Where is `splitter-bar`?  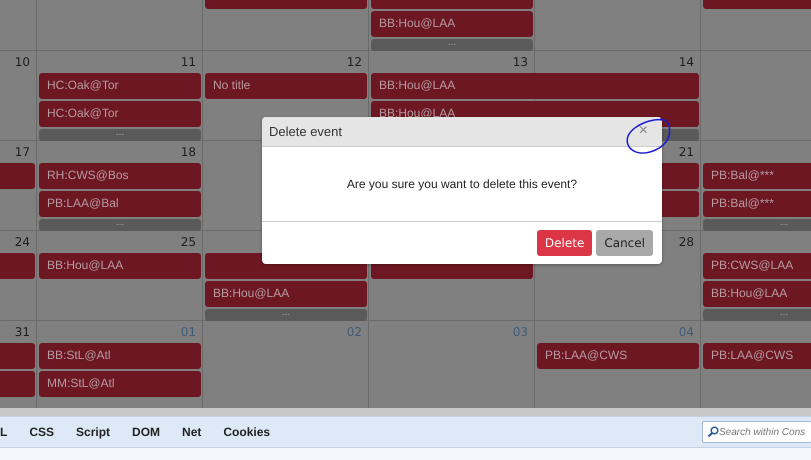 splitter-bar is located at coordinates (405, 412).